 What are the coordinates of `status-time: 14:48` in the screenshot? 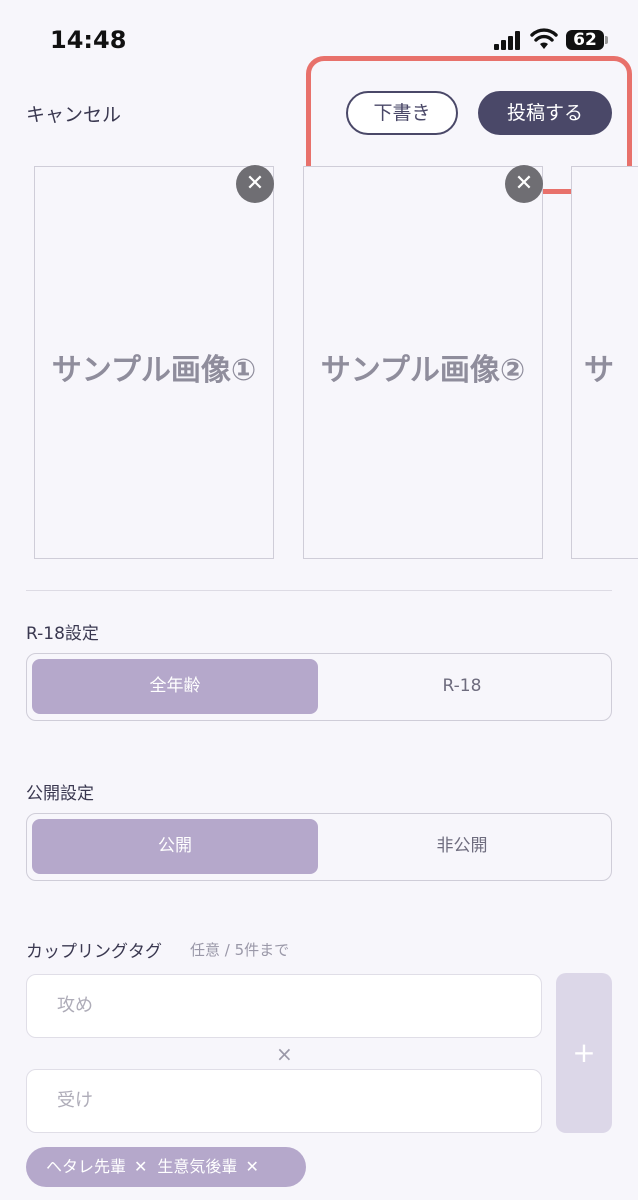 It's located at (88, 40).